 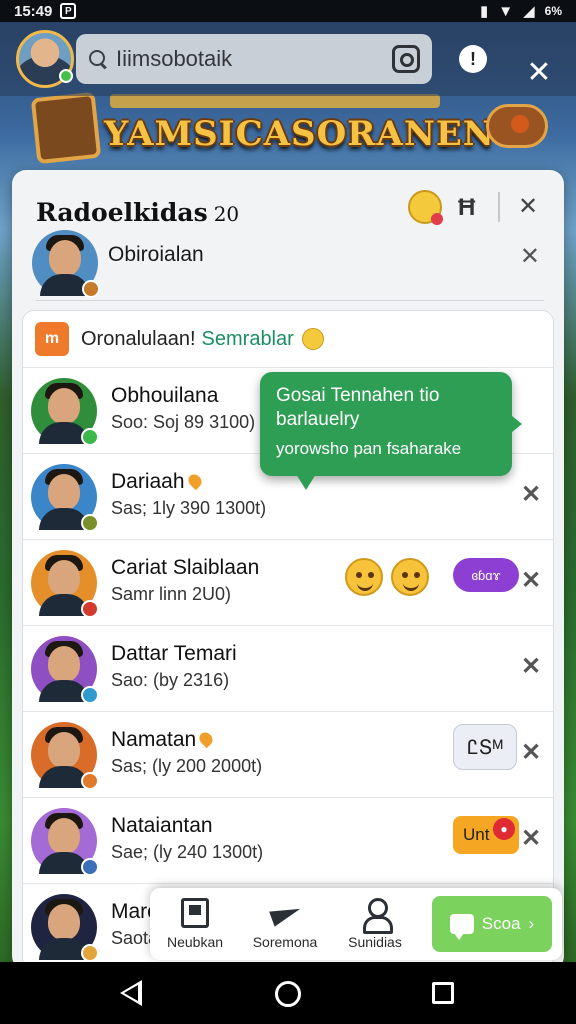 I want to click on friend-detail: Sae; (ly 240 1300t), so click(x=187, y=852).